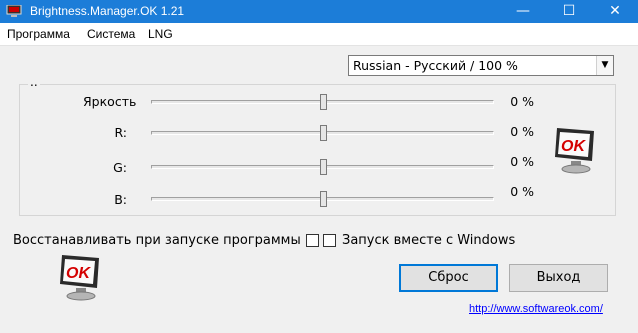 This screenshot has width=638, height=333. Describe the element at coordinates (522, 191) in the screenshot. I see `blue-value: 0 %` at that location.